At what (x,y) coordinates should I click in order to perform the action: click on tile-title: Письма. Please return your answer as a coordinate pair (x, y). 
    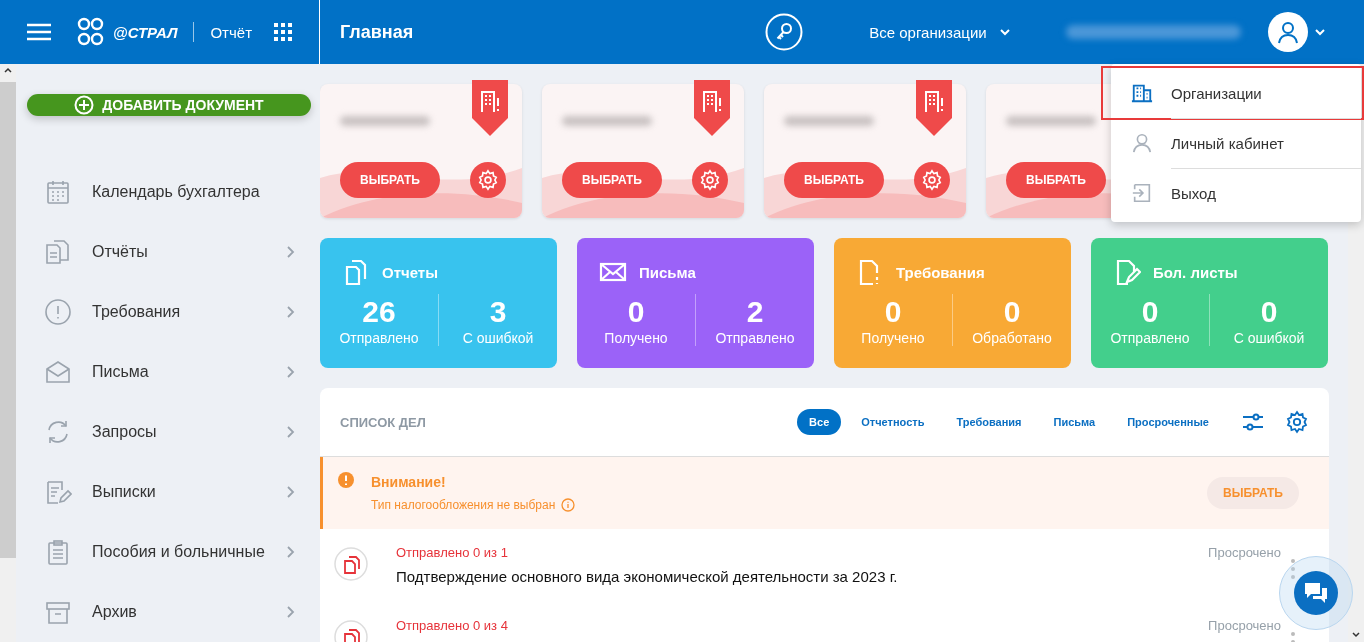
    Looking at the image, I should click on (667, 272).